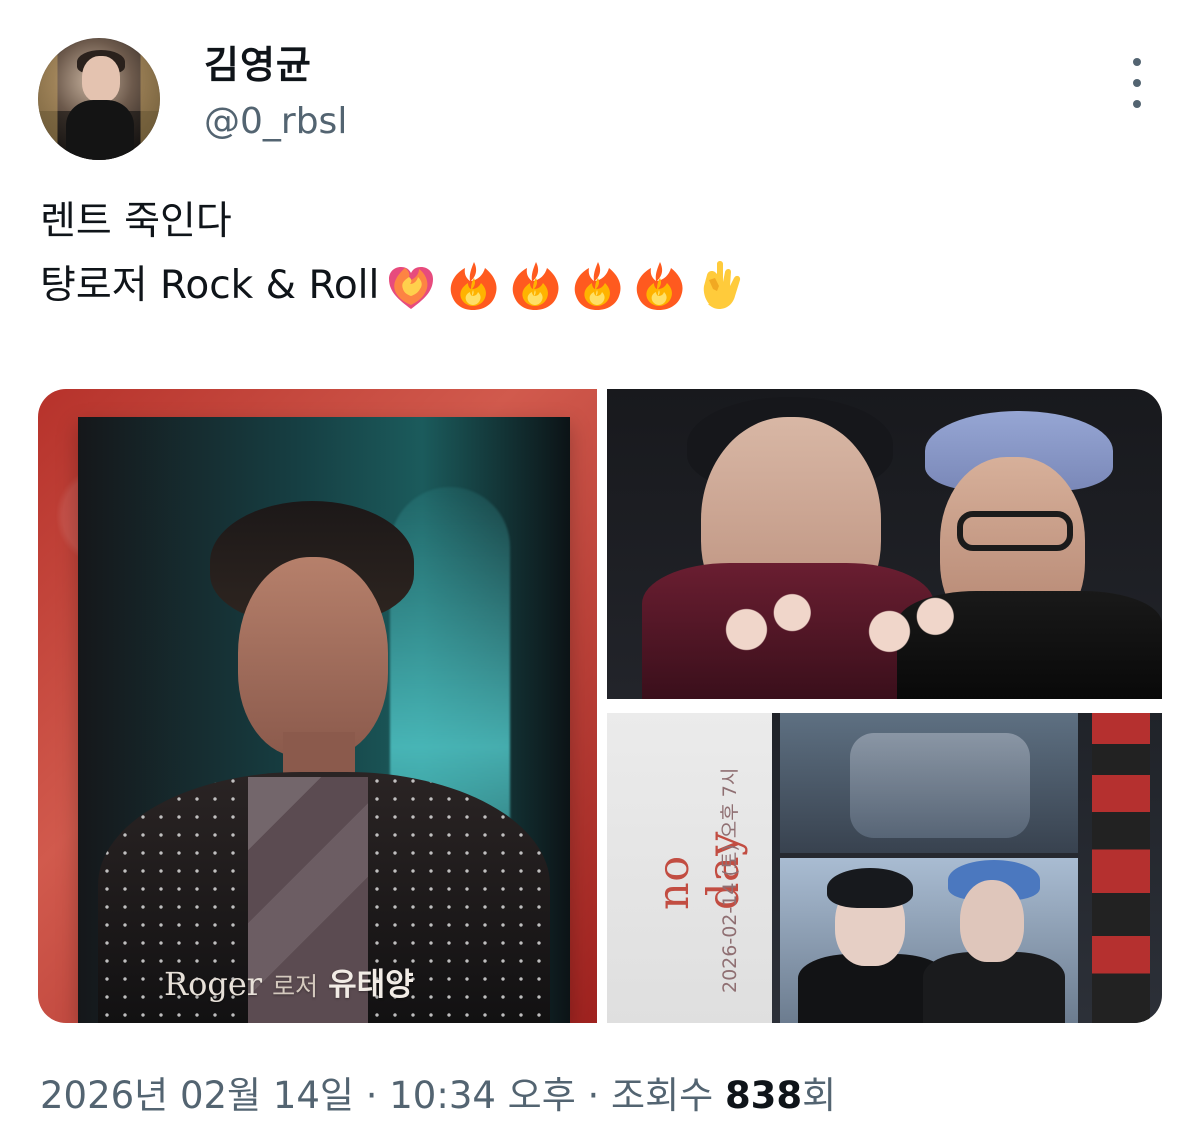 The image size is (1200, 1141). Describe the element at coordinates (994, 987) in the screenshot. I see `photo-strip-right-body` at that location.